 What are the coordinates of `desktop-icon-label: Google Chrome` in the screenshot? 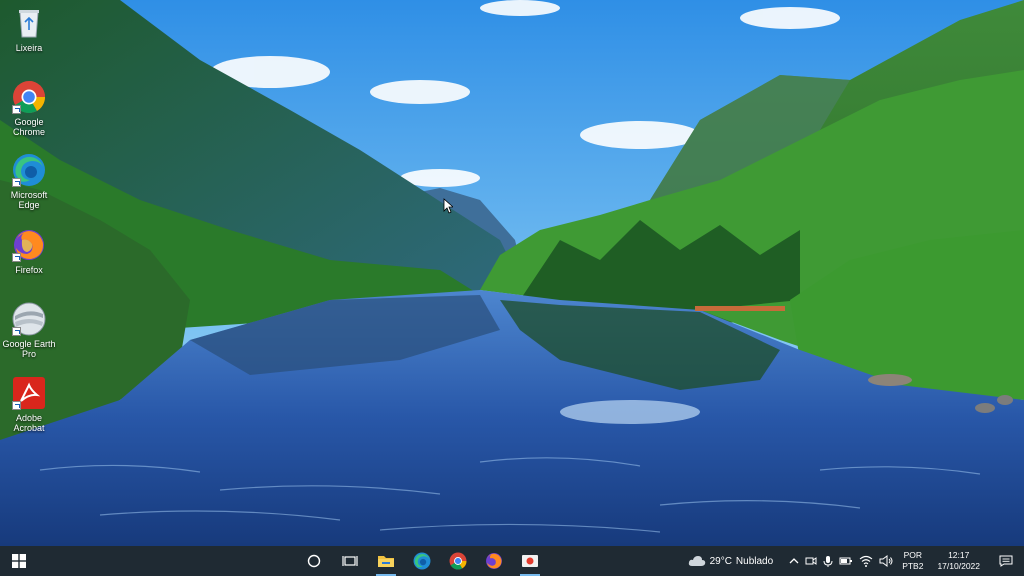 It's located at (28, 127).